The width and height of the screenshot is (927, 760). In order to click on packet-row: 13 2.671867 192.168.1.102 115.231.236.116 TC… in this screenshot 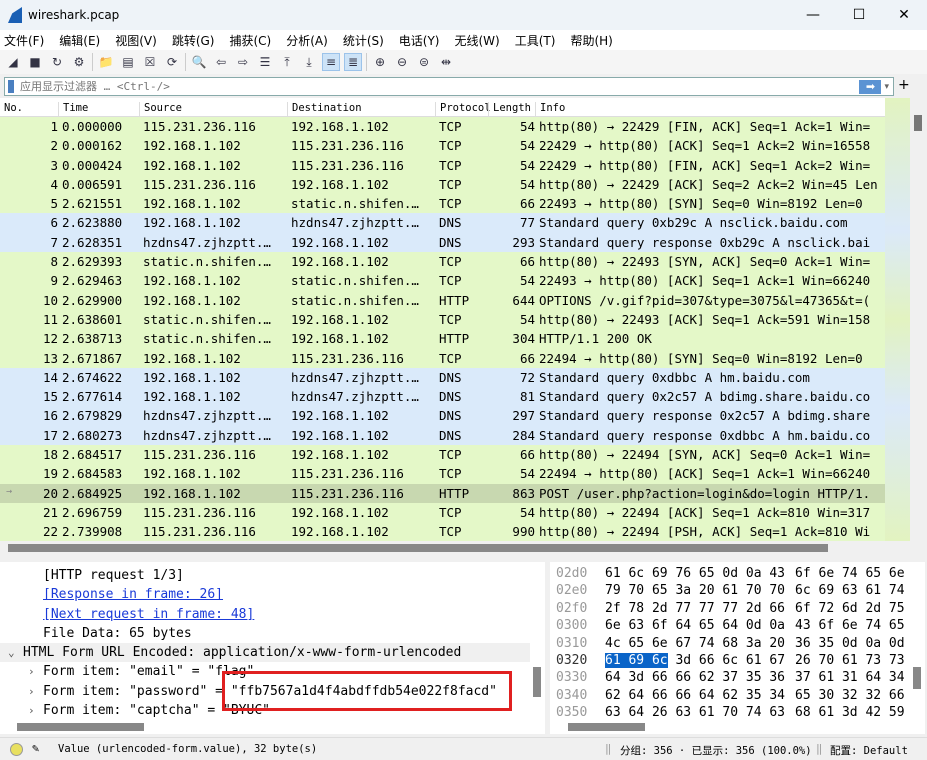, I will do `click(442, 358)`.